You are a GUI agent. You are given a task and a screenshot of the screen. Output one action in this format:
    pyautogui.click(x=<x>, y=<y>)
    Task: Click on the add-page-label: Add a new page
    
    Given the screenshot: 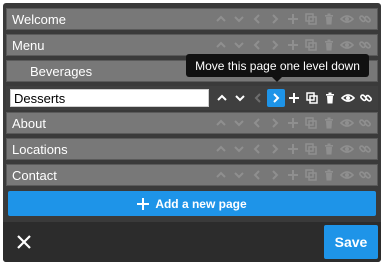 What is the action you would take?
    pyautogui.click(x=201, y=203)
    